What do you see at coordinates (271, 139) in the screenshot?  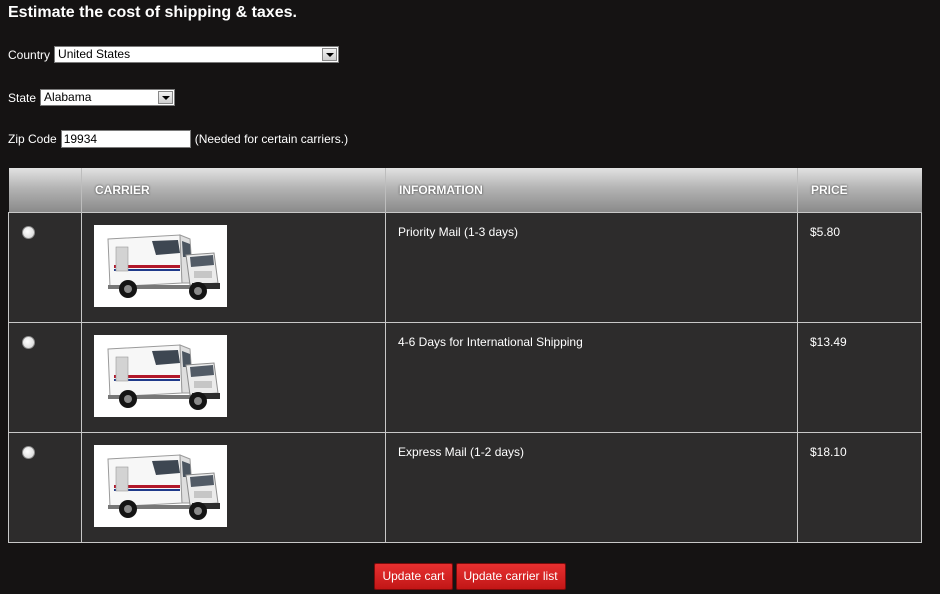 I see `zip-note: (Needed for certain carriers.)` at bounding box center [271, 139].